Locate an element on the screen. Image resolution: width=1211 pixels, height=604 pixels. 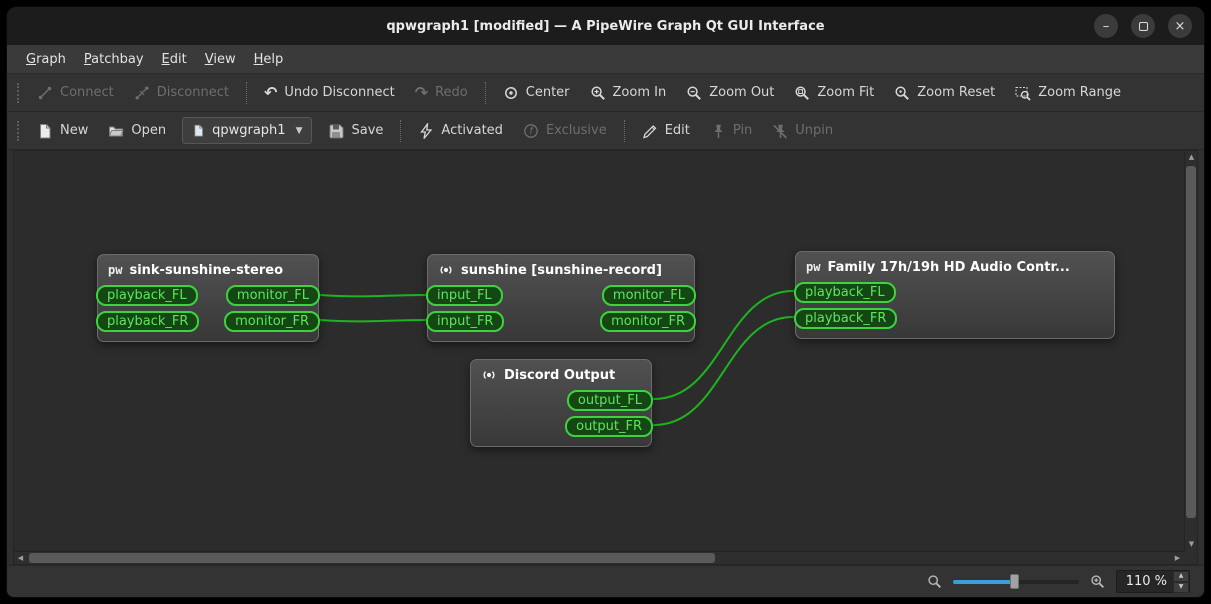
port-input-fl: input_FL is located at coordinates (464, 295).